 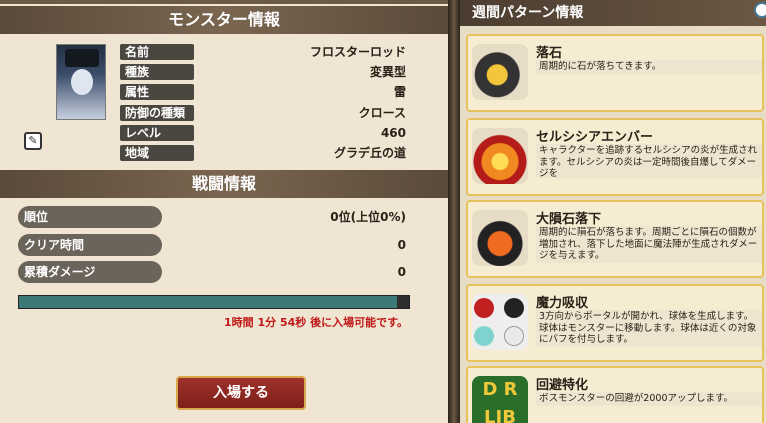 I want to click on pattern-title: 落石, so click(x=549, y=53).